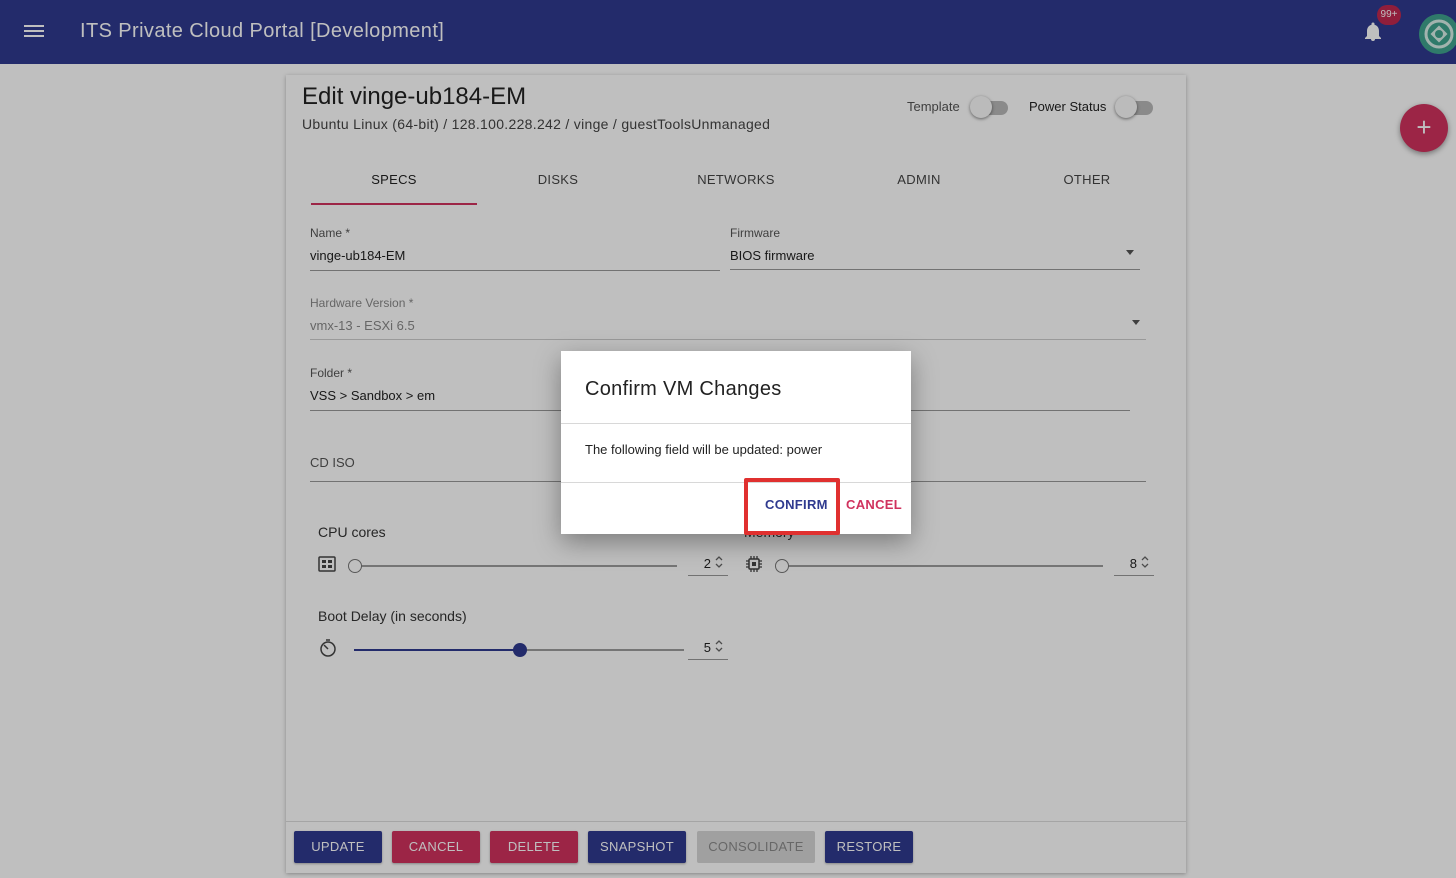  I want to click on confirm-highlight-box, so click(792, 506).